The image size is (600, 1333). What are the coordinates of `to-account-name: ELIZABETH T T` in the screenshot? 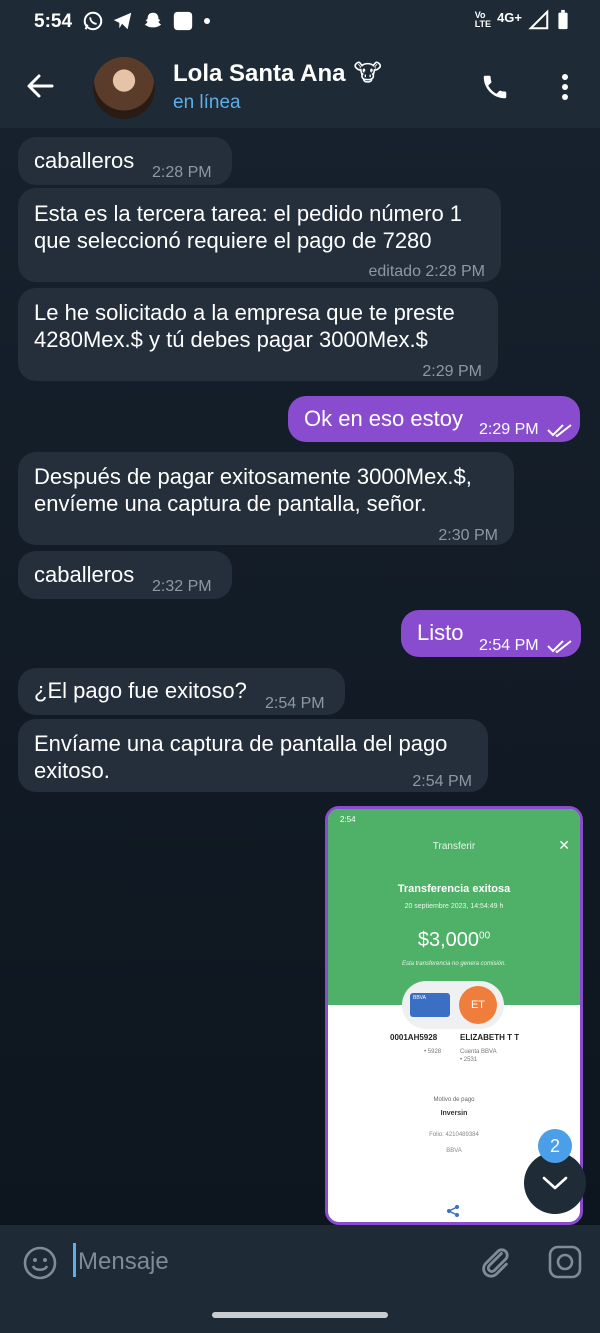 It's located at (490, 1037).